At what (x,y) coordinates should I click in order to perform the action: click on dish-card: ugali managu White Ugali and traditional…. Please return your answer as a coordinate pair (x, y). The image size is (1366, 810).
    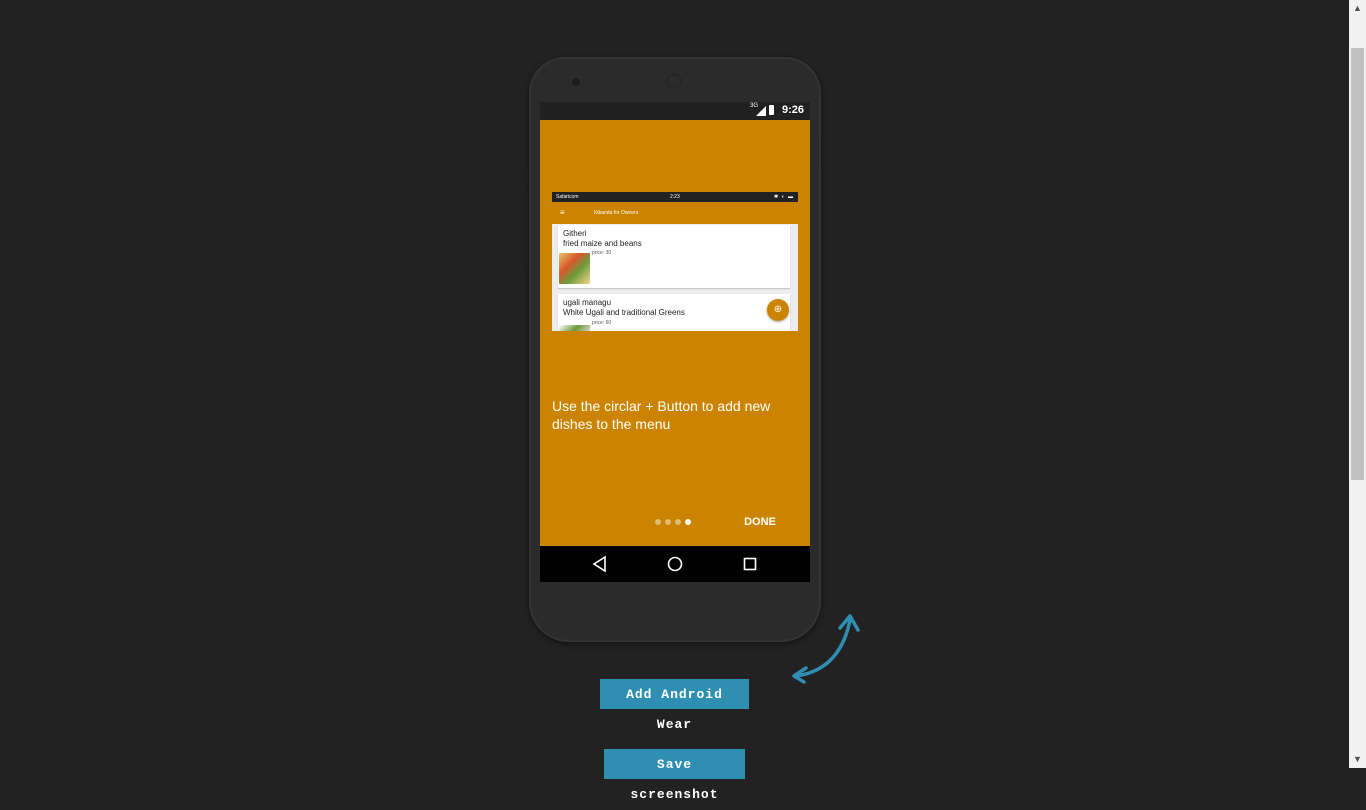
    Looking at the image, I should click on (674, 312).